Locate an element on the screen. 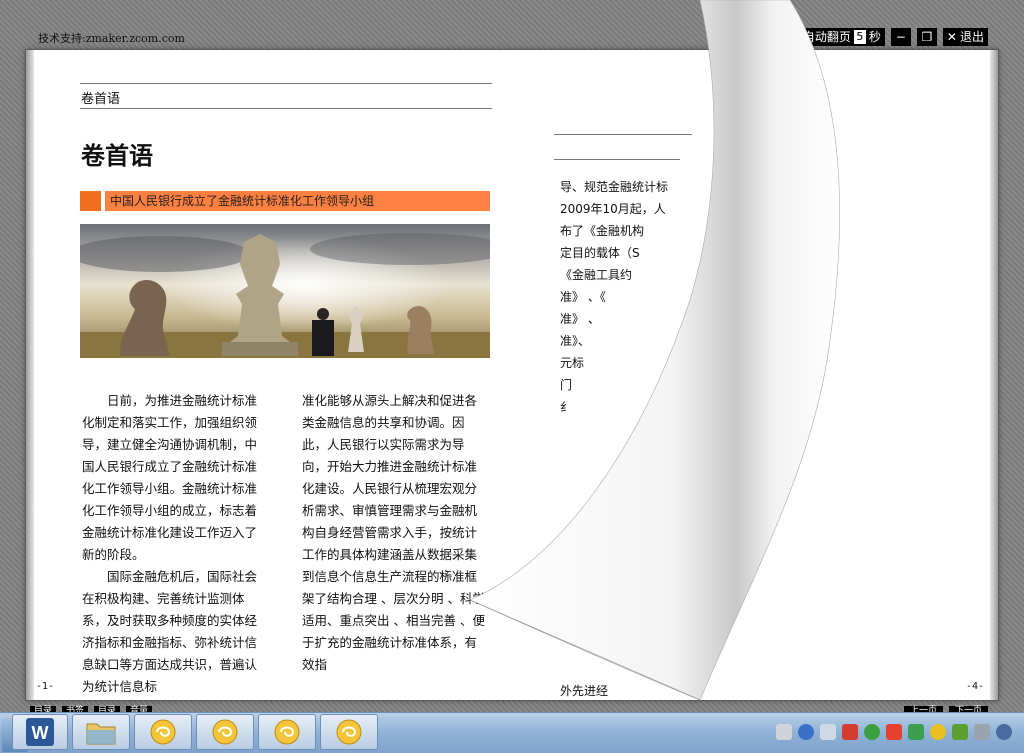 This screenshot has width=1024, height=753. subtitle-marker is located at coordinates (92, 201).